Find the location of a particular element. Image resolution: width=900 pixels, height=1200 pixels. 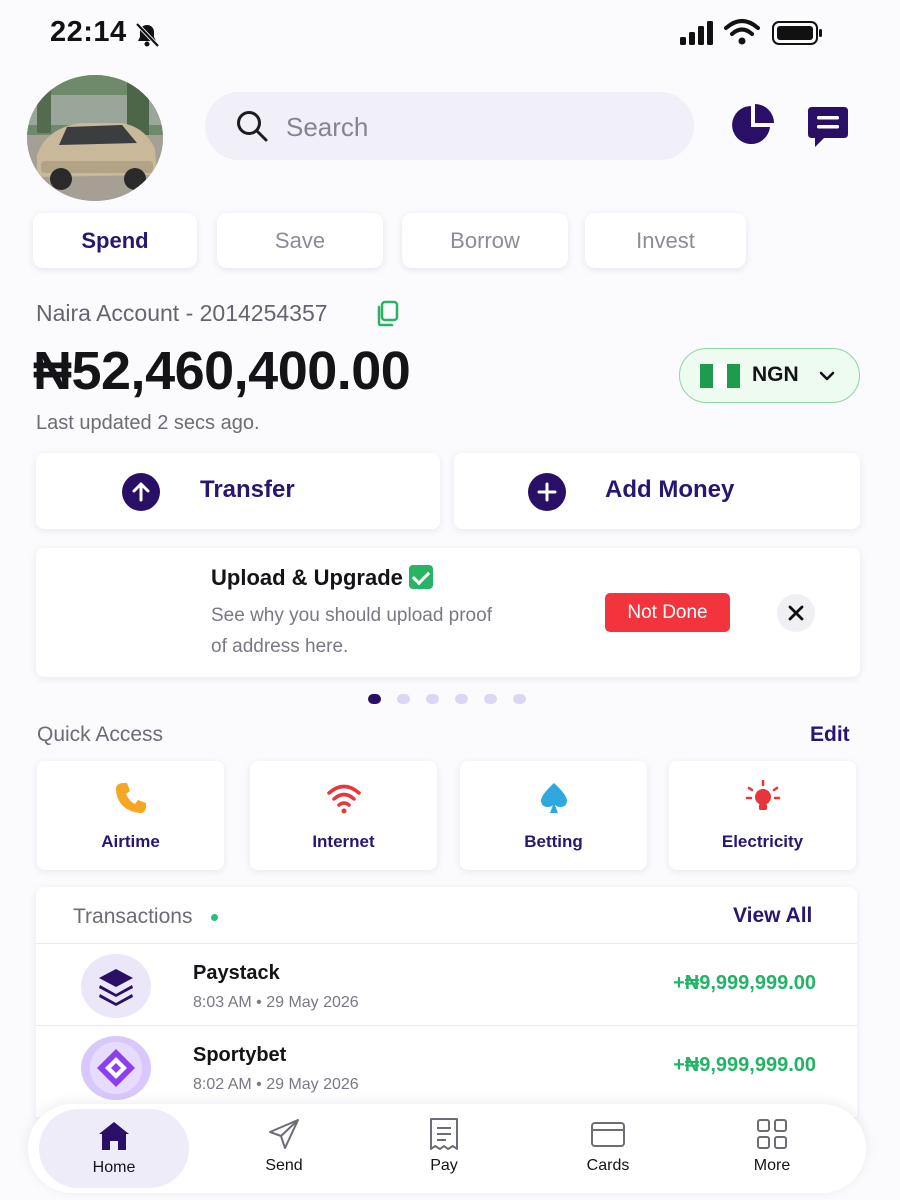

avatar is located at coordinates (95, 138).